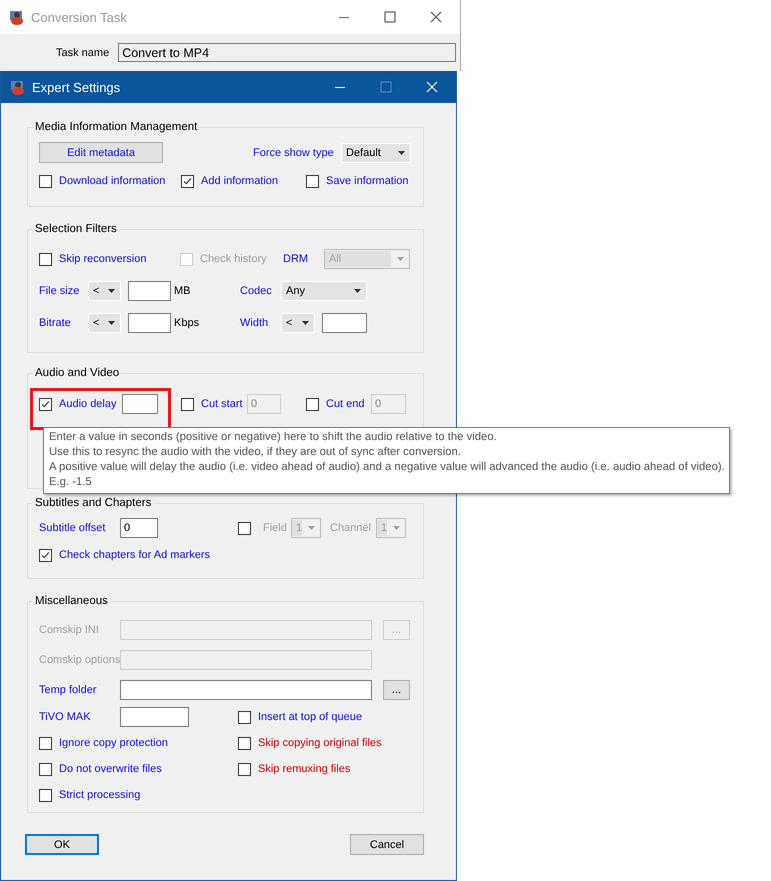 The image size is (771, 881). What do you see at coordinates (116, 127) in the screenshot?
I see `group-title: Media Information Management` at bounding box center [116, 127].